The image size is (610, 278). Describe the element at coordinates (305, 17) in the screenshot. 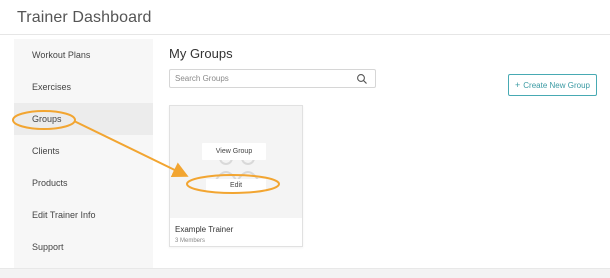

I see `top-bar: Trainer Dashboard` at that location.